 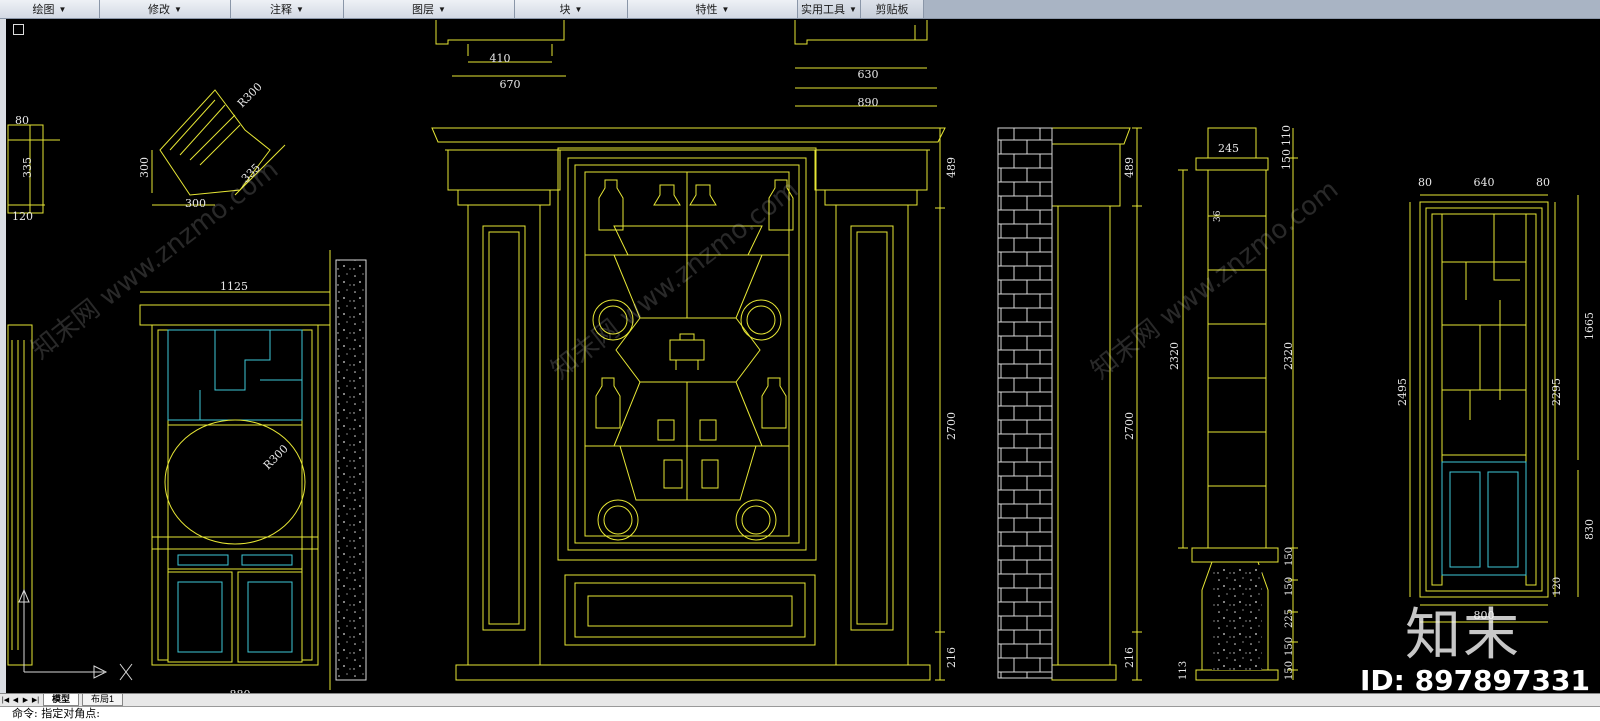 I want to click on ribbon-properties-panel: 特性 ▼, so click(x=713, y=9).